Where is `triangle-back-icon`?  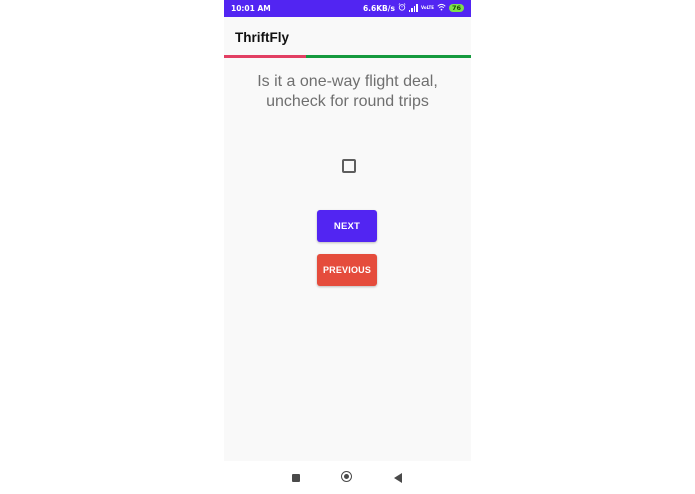 triangle-back-icon is located at coordinates (398, 478).